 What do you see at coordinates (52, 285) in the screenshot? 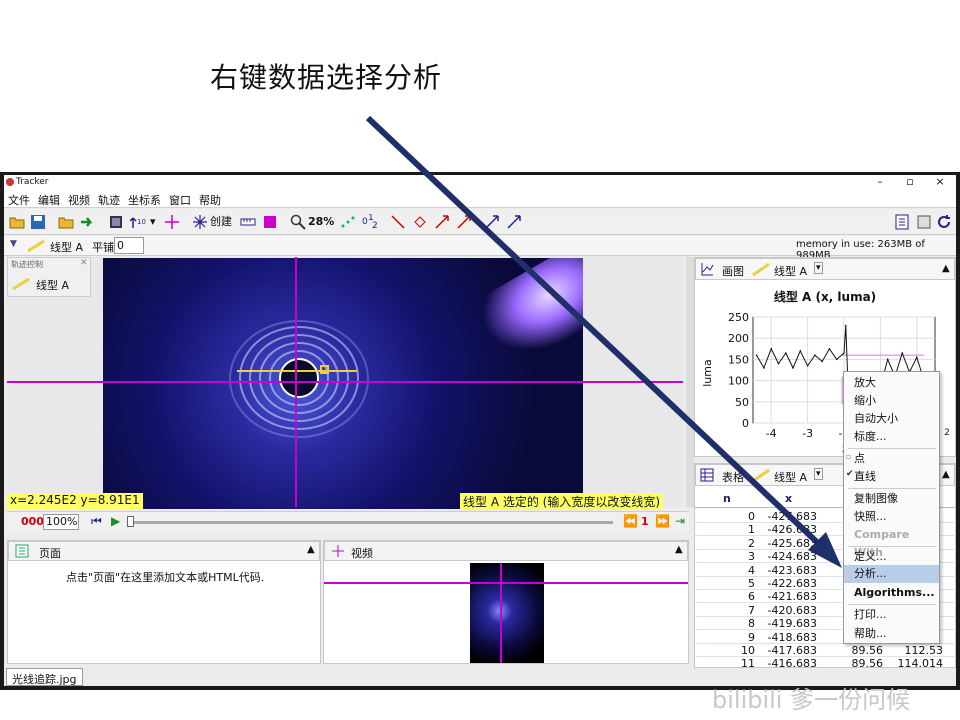
I see `track-control-item: 线型 A` at bounding box center [52, 285].